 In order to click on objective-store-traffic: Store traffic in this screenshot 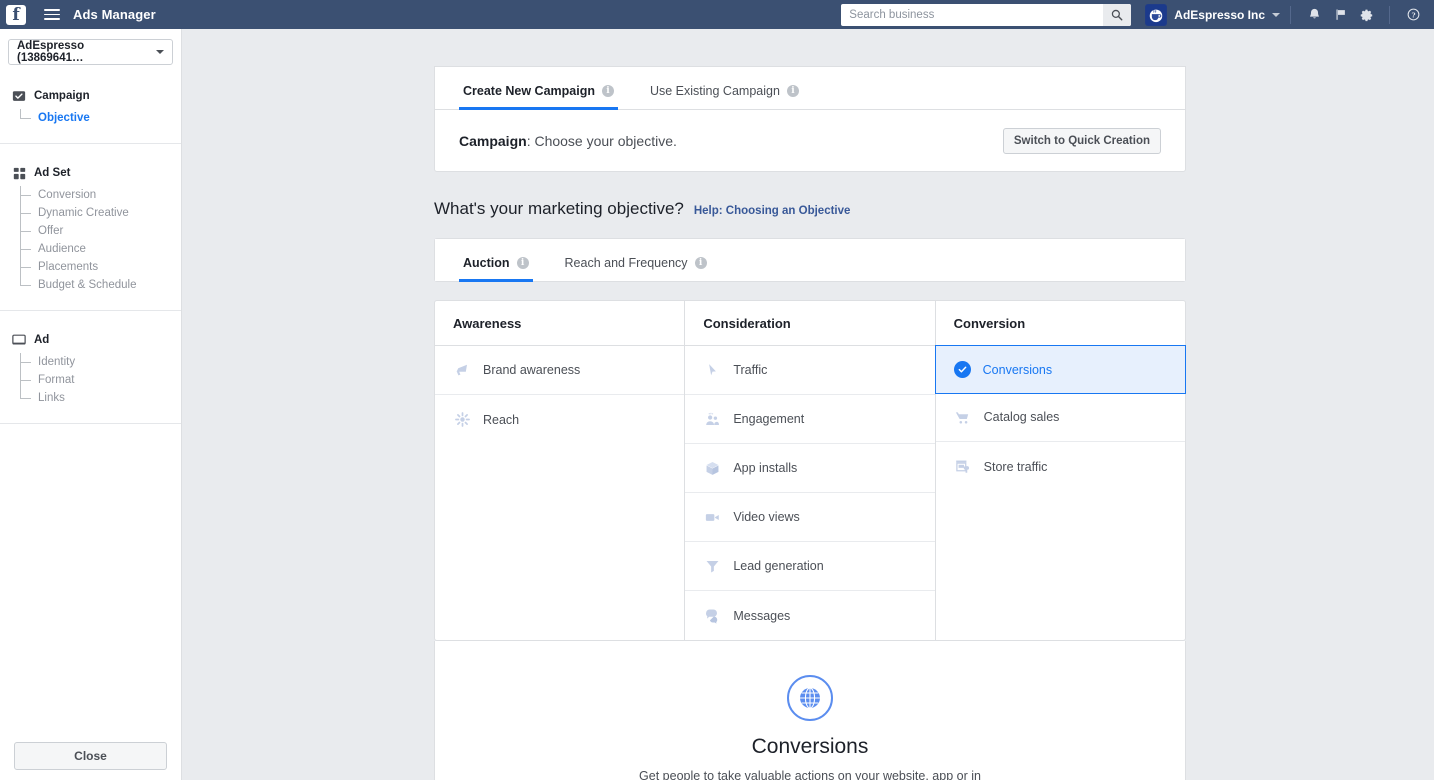, I will do `click(1060, 466)`.